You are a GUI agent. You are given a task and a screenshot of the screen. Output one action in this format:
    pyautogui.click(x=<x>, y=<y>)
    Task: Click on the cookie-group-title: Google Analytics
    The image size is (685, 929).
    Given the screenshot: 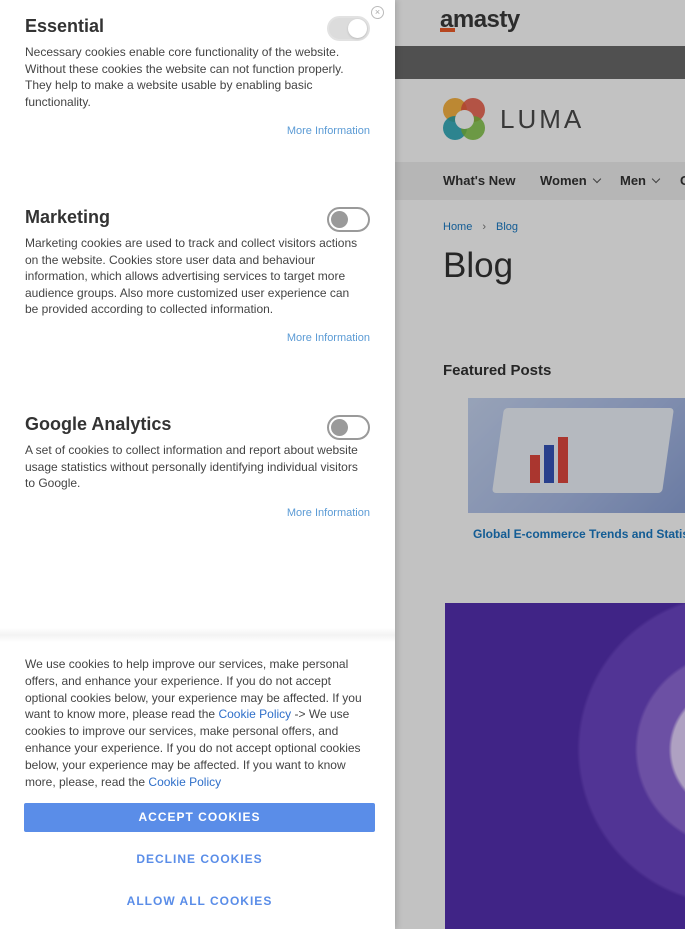 What is the action you would take?
    pyautogui.click(x=98, y=424)
    